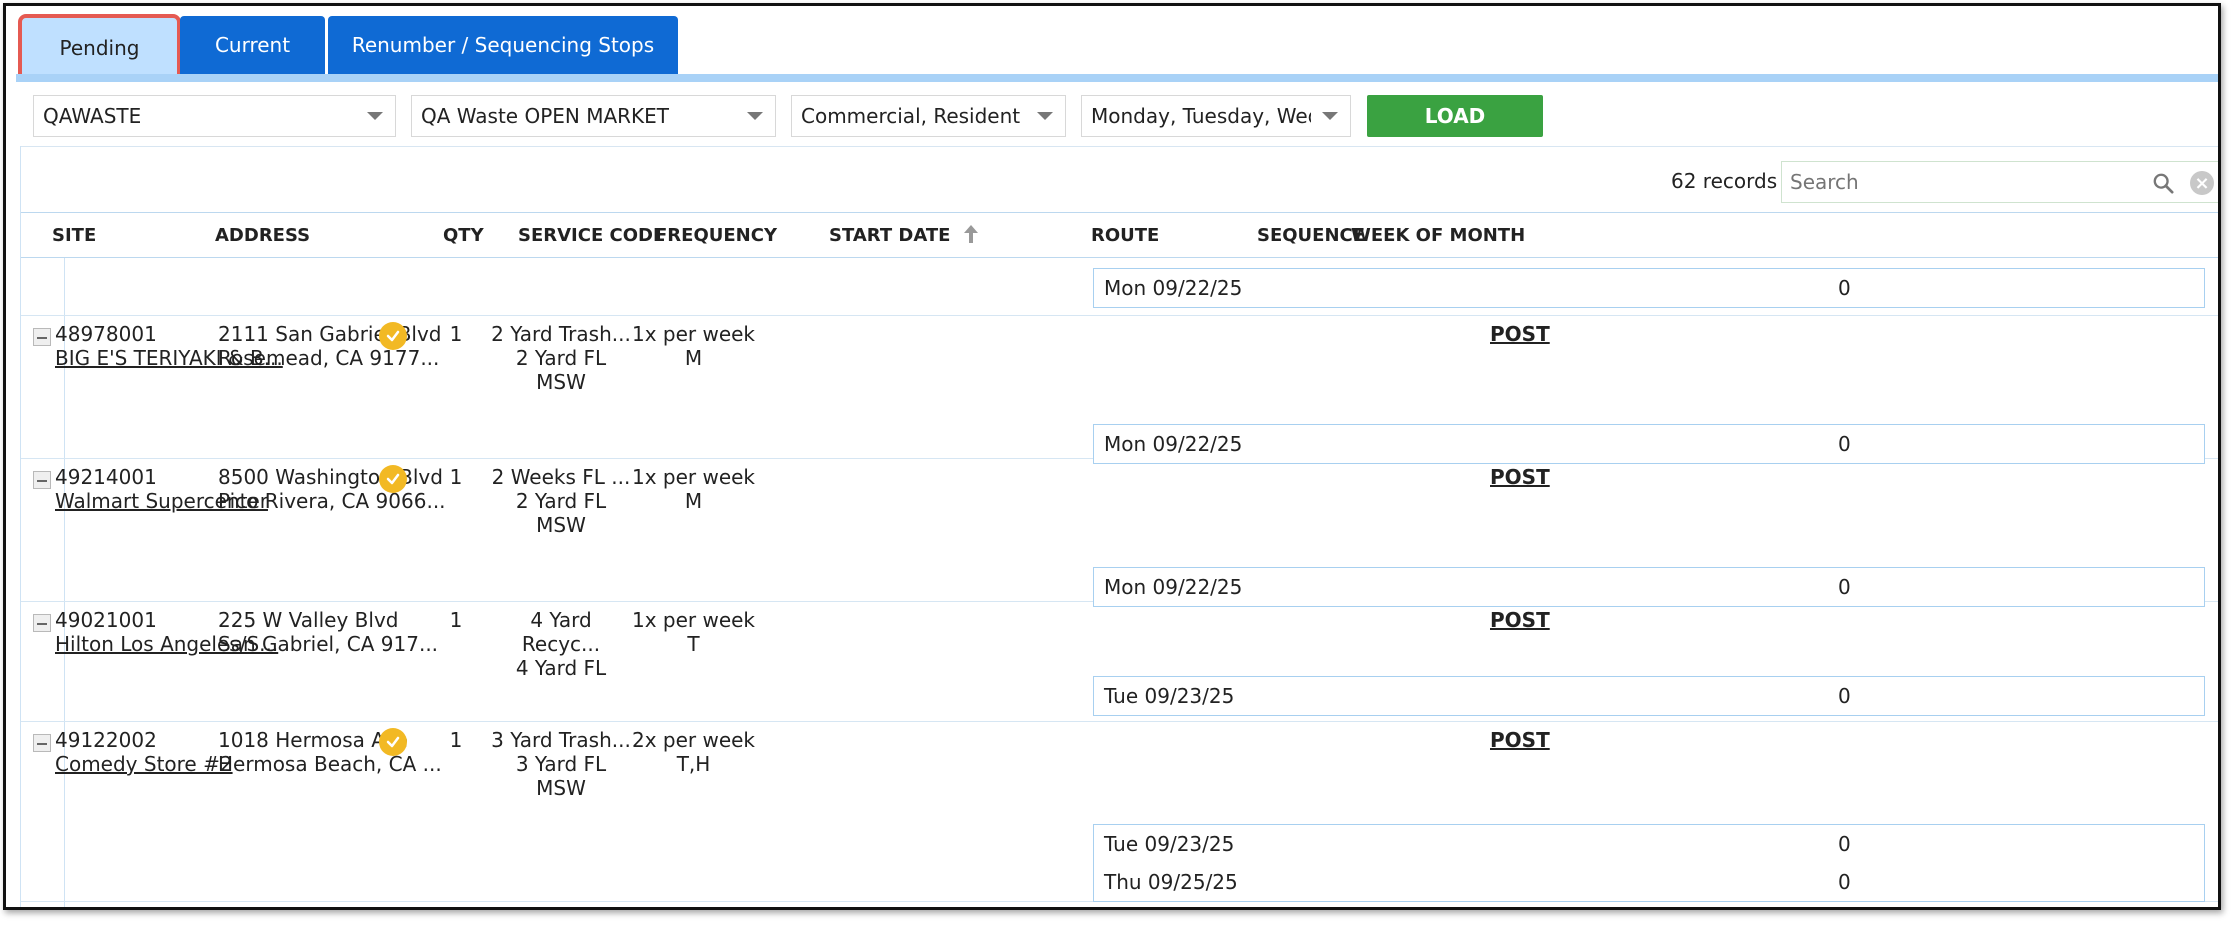  I want to click on company-select-value: QAWASTE, so click(92, 116).